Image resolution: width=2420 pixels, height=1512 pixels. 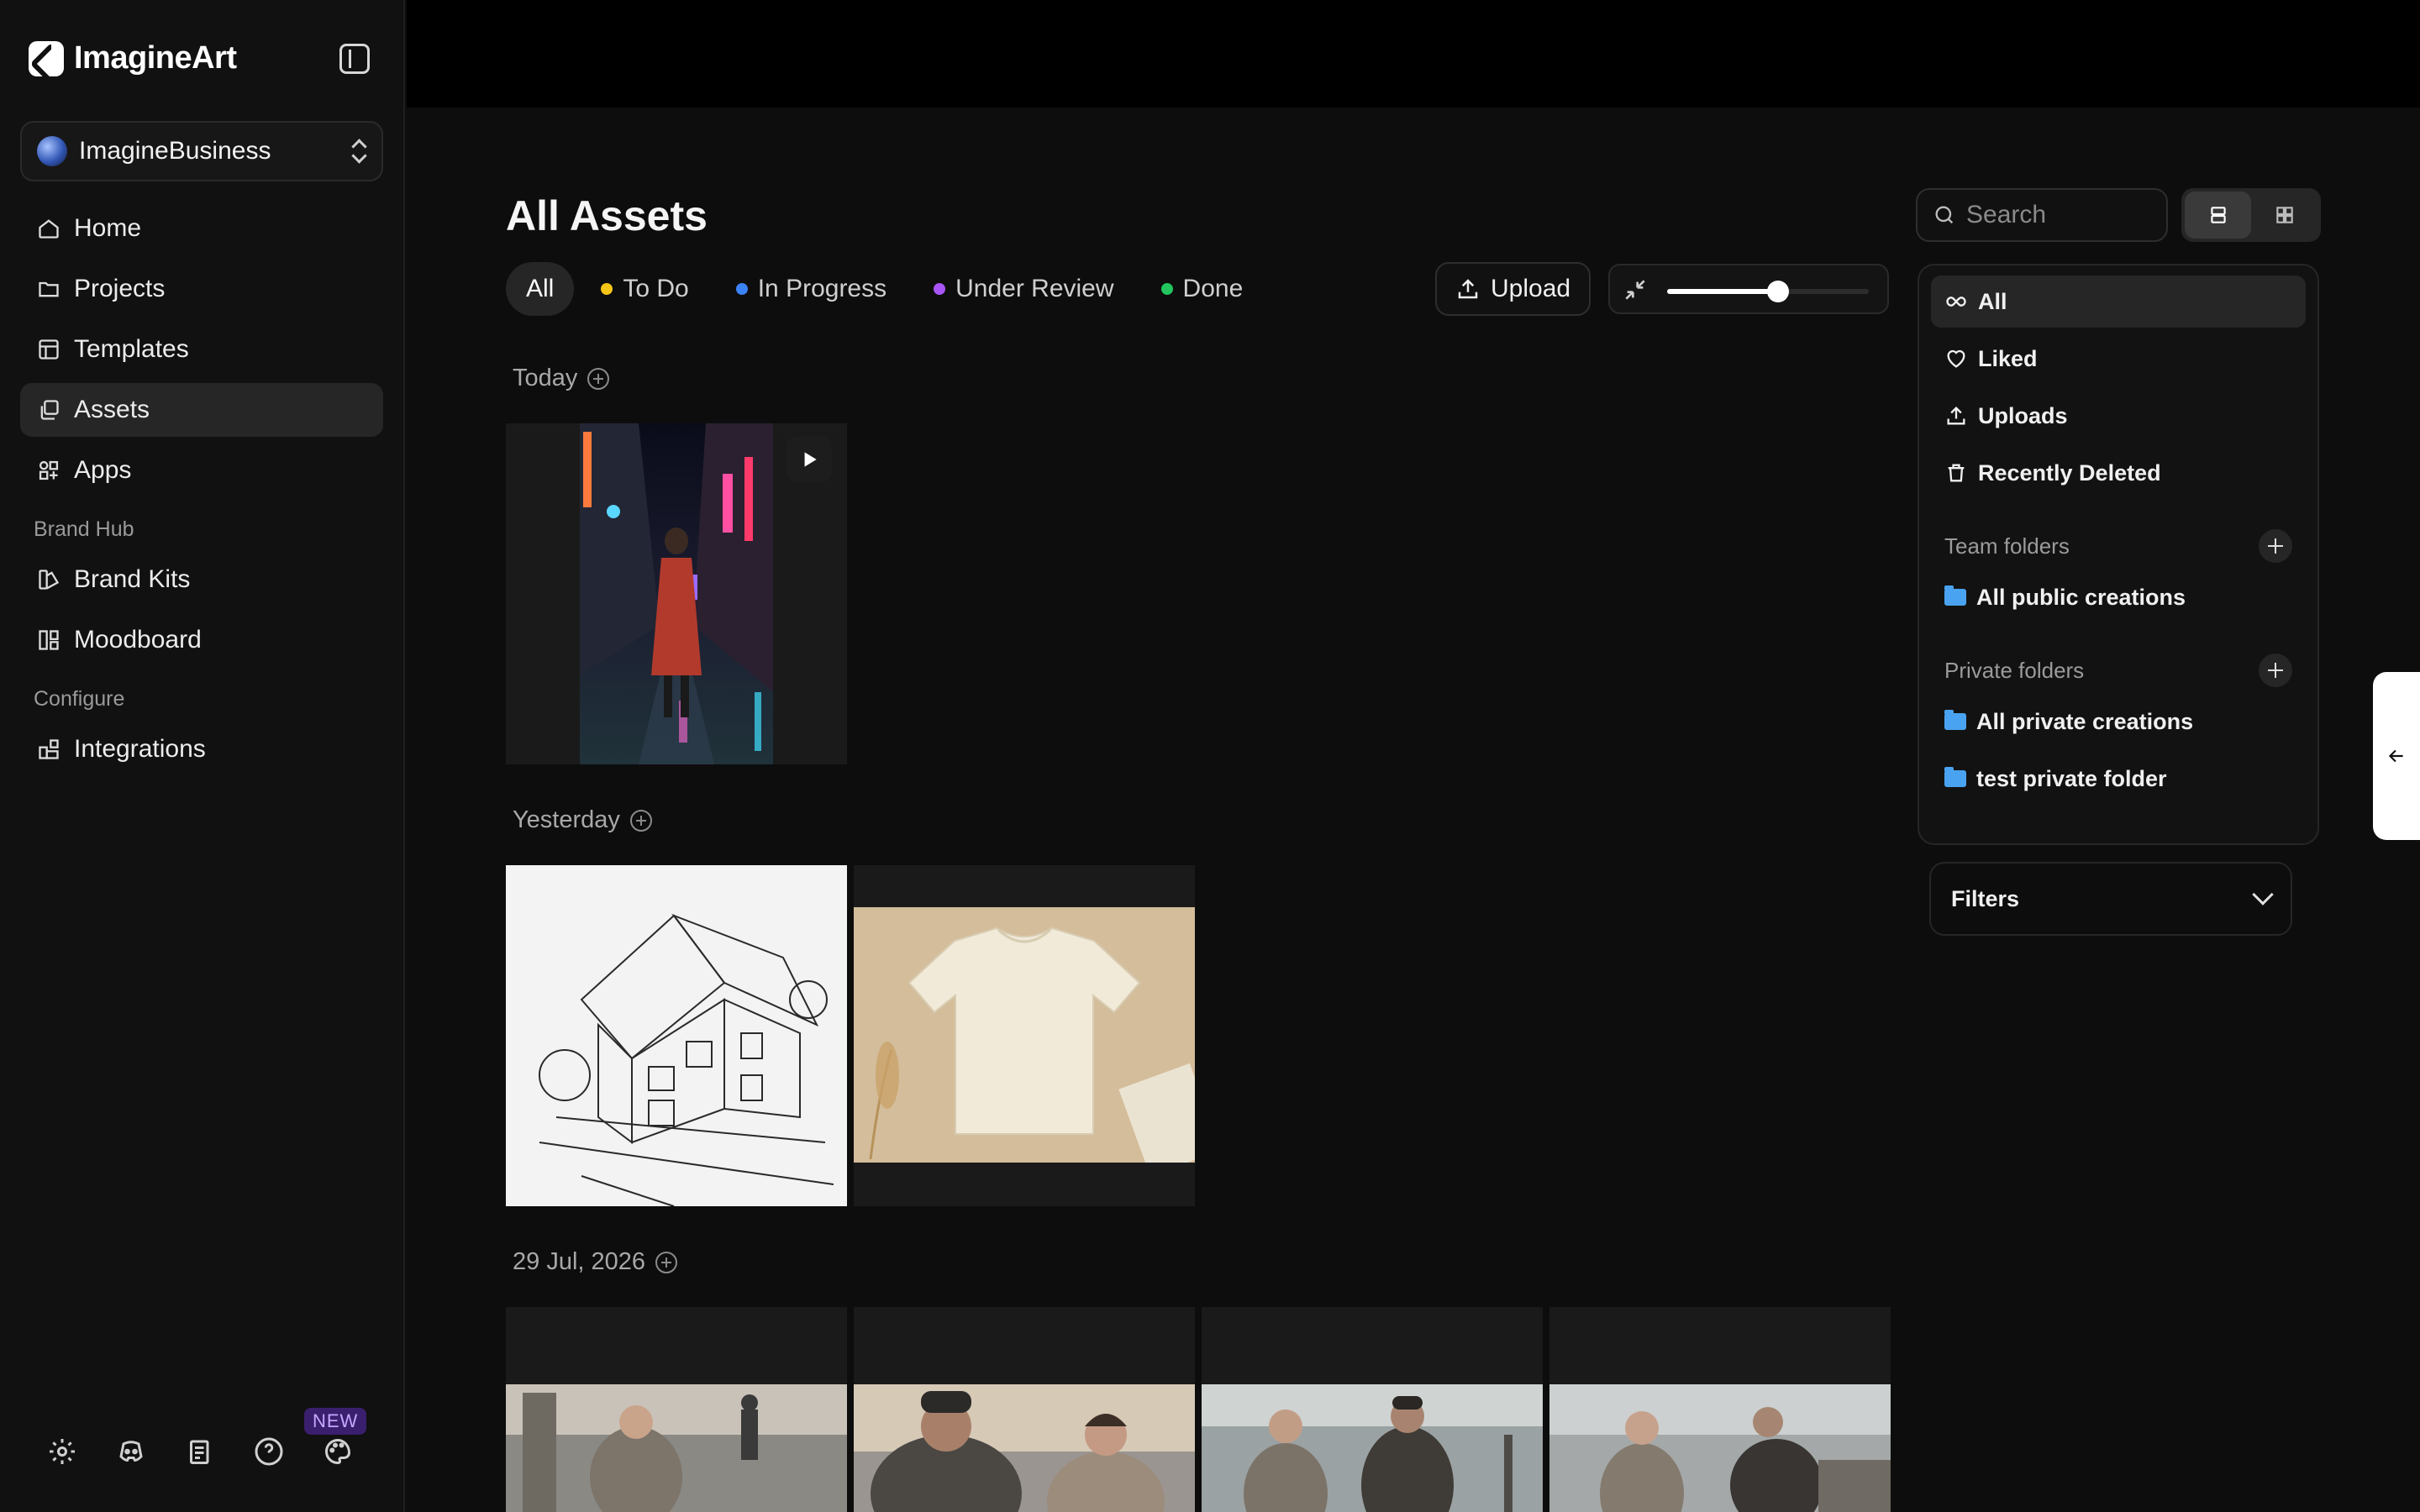 What do you see at coordinates (155, 58) in the screenshot?
I see `app-name: ImagineArt` at bounding box center [155, 58].